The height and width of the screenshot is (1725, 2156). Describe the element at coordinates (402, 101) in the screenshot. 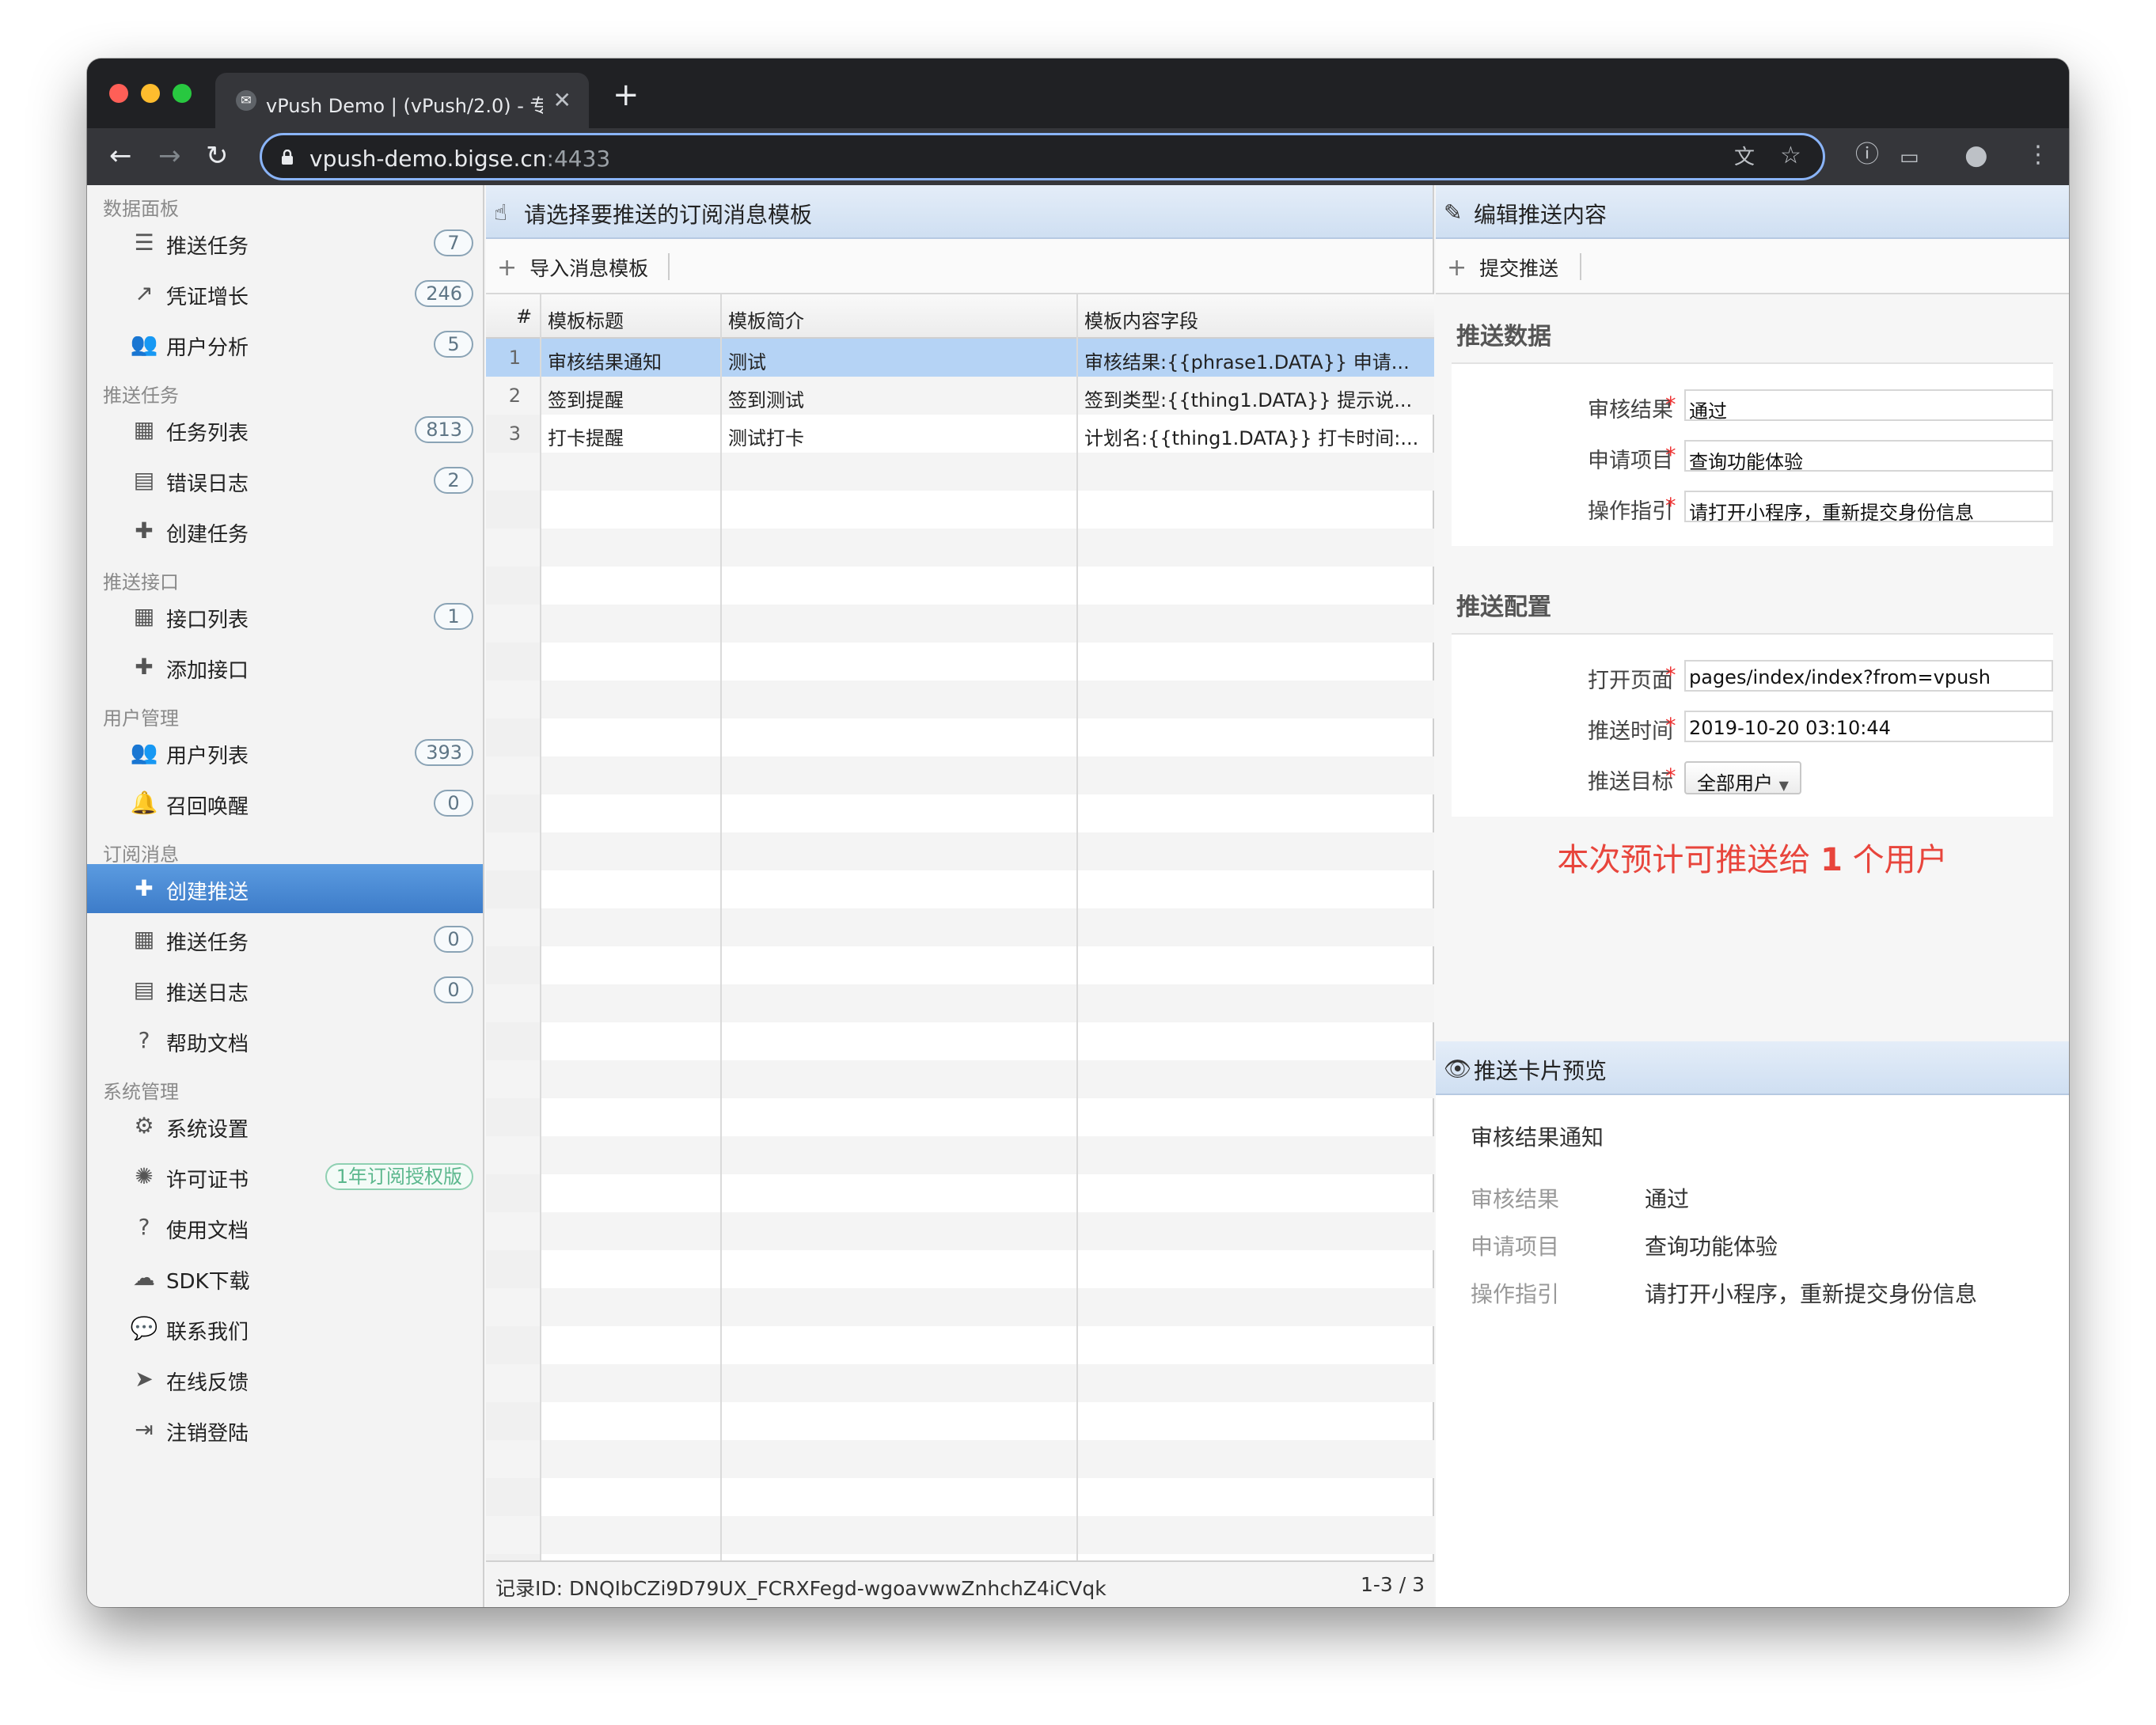

I see `browser-tab: ✉ vPush Demo | (vPush/2.0) - 专业 ✕` at that location.